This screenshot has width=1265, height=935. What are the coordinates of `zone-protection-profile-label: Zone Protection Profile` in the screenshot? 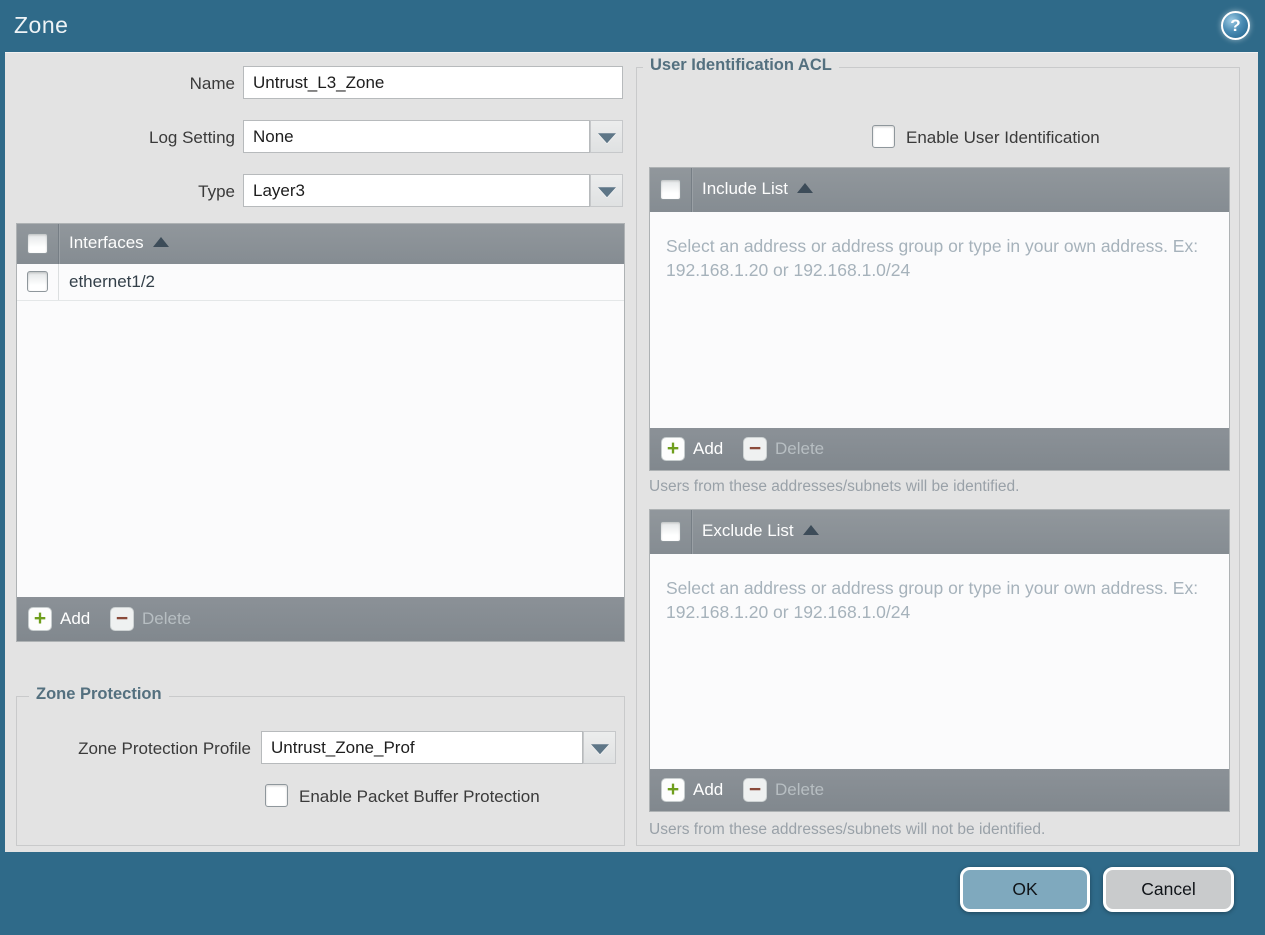 It's located at (164, 748).